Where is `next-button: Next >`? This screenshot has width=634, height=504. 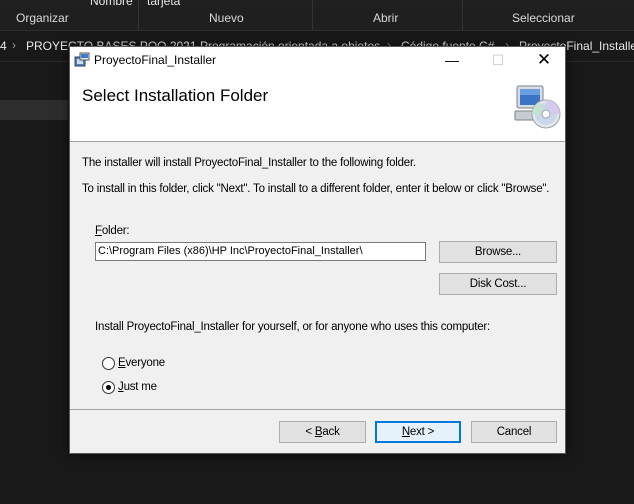 next-button: Next > is located at coordinates (418, 432).